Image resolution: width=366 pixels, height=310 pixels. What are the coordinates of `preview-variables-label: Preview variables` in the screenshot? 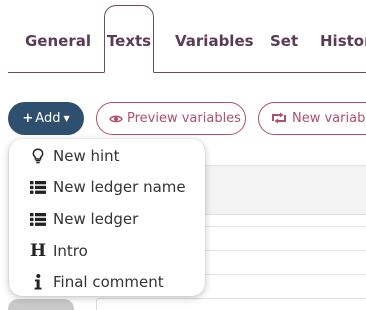 It's located at (184, 118).